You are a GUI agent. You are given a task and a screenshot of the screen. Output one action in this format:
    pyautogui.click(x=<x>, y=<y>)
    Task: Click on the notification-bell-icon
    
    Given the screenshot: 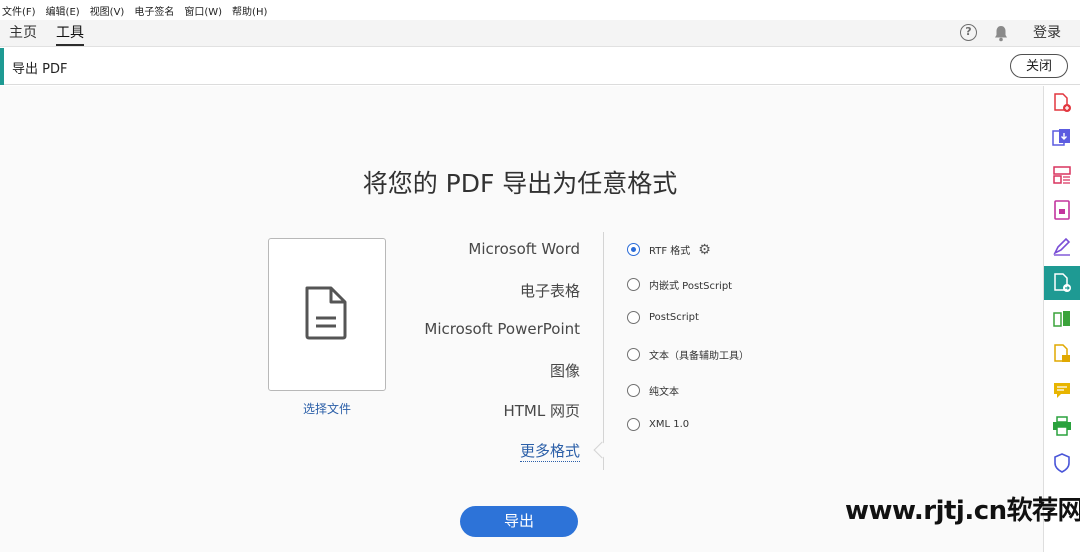 What is the action you would take?
    pyautogui.click(x=1001, y=33)
    